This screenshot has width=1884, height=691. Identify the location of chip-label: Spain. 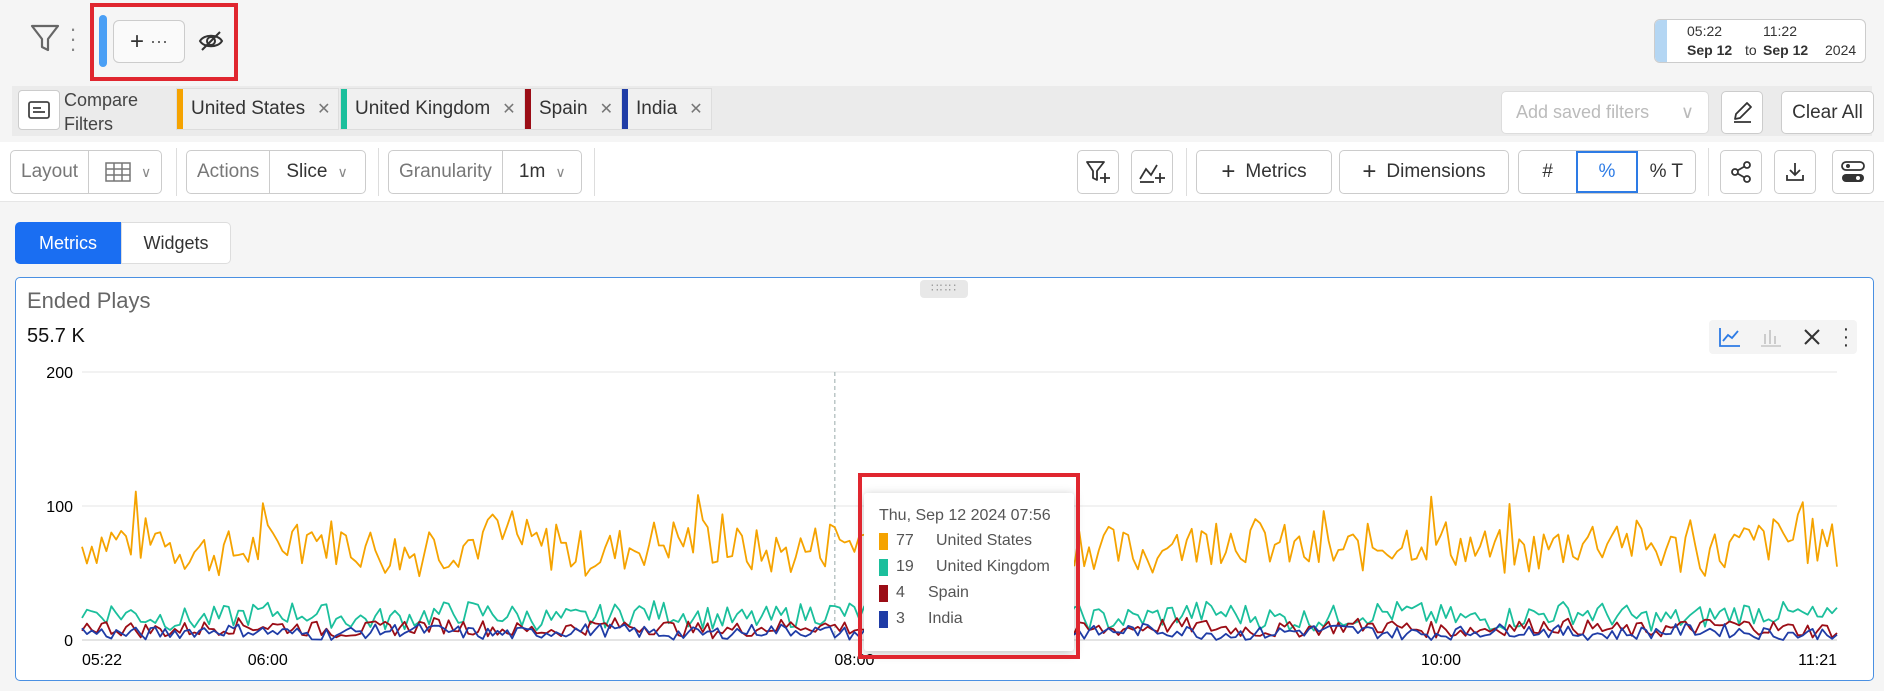
(563, 108).